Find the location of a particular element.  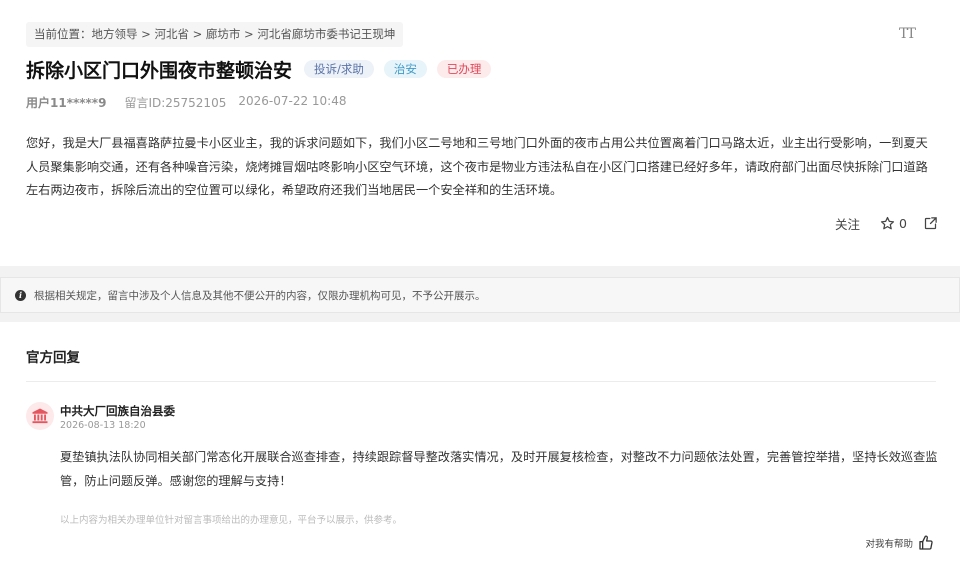

title-row: 拆除小区门口外围夜市整顿治安 投诉/求助 治安 已办理 is located at coordinates (259, 69).